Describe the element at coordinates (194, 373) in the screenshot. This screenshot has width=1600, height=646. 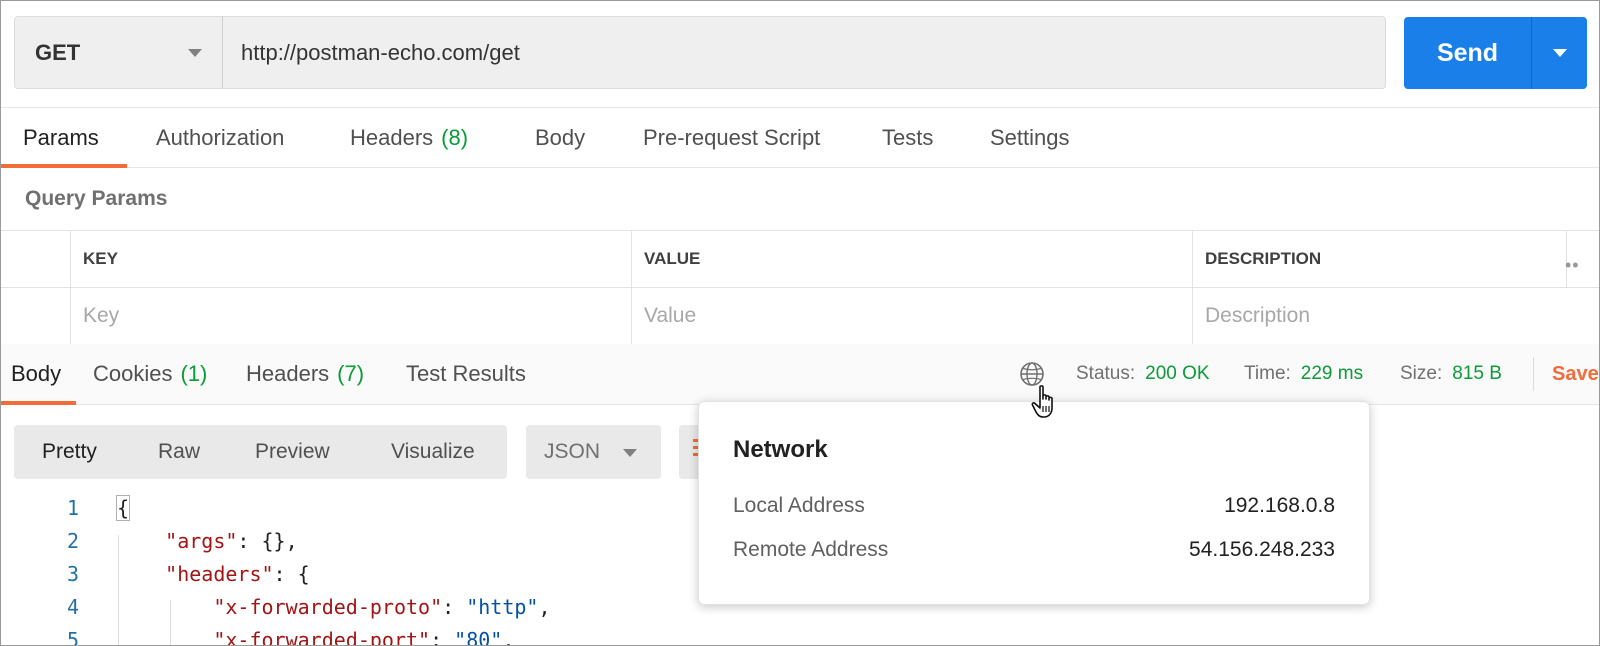
I see `tab-count: (1)` at that location.